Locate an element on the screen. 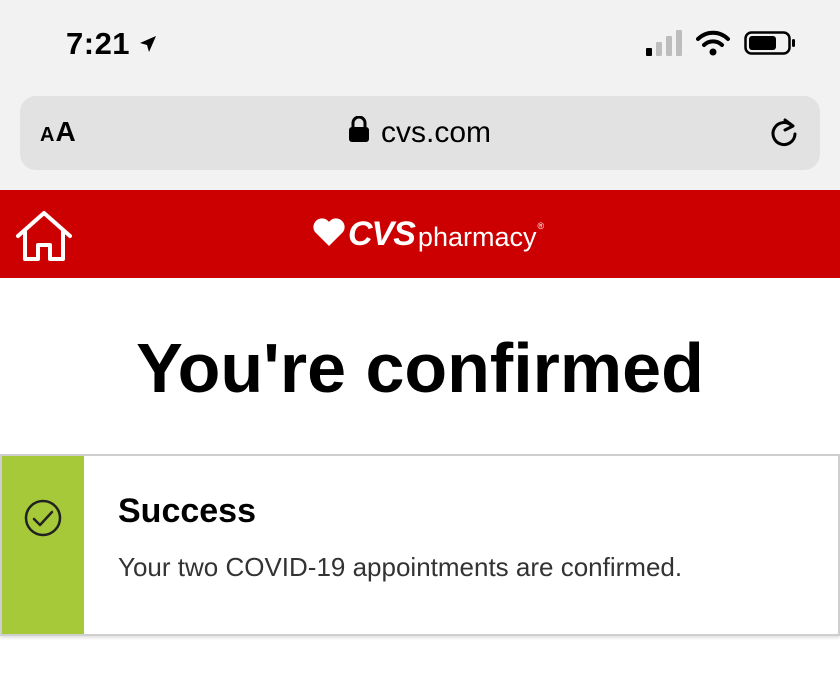 The height and width of the screenshot is (694, 840). url-text: cvs.com is located at coordinates (435, 132).